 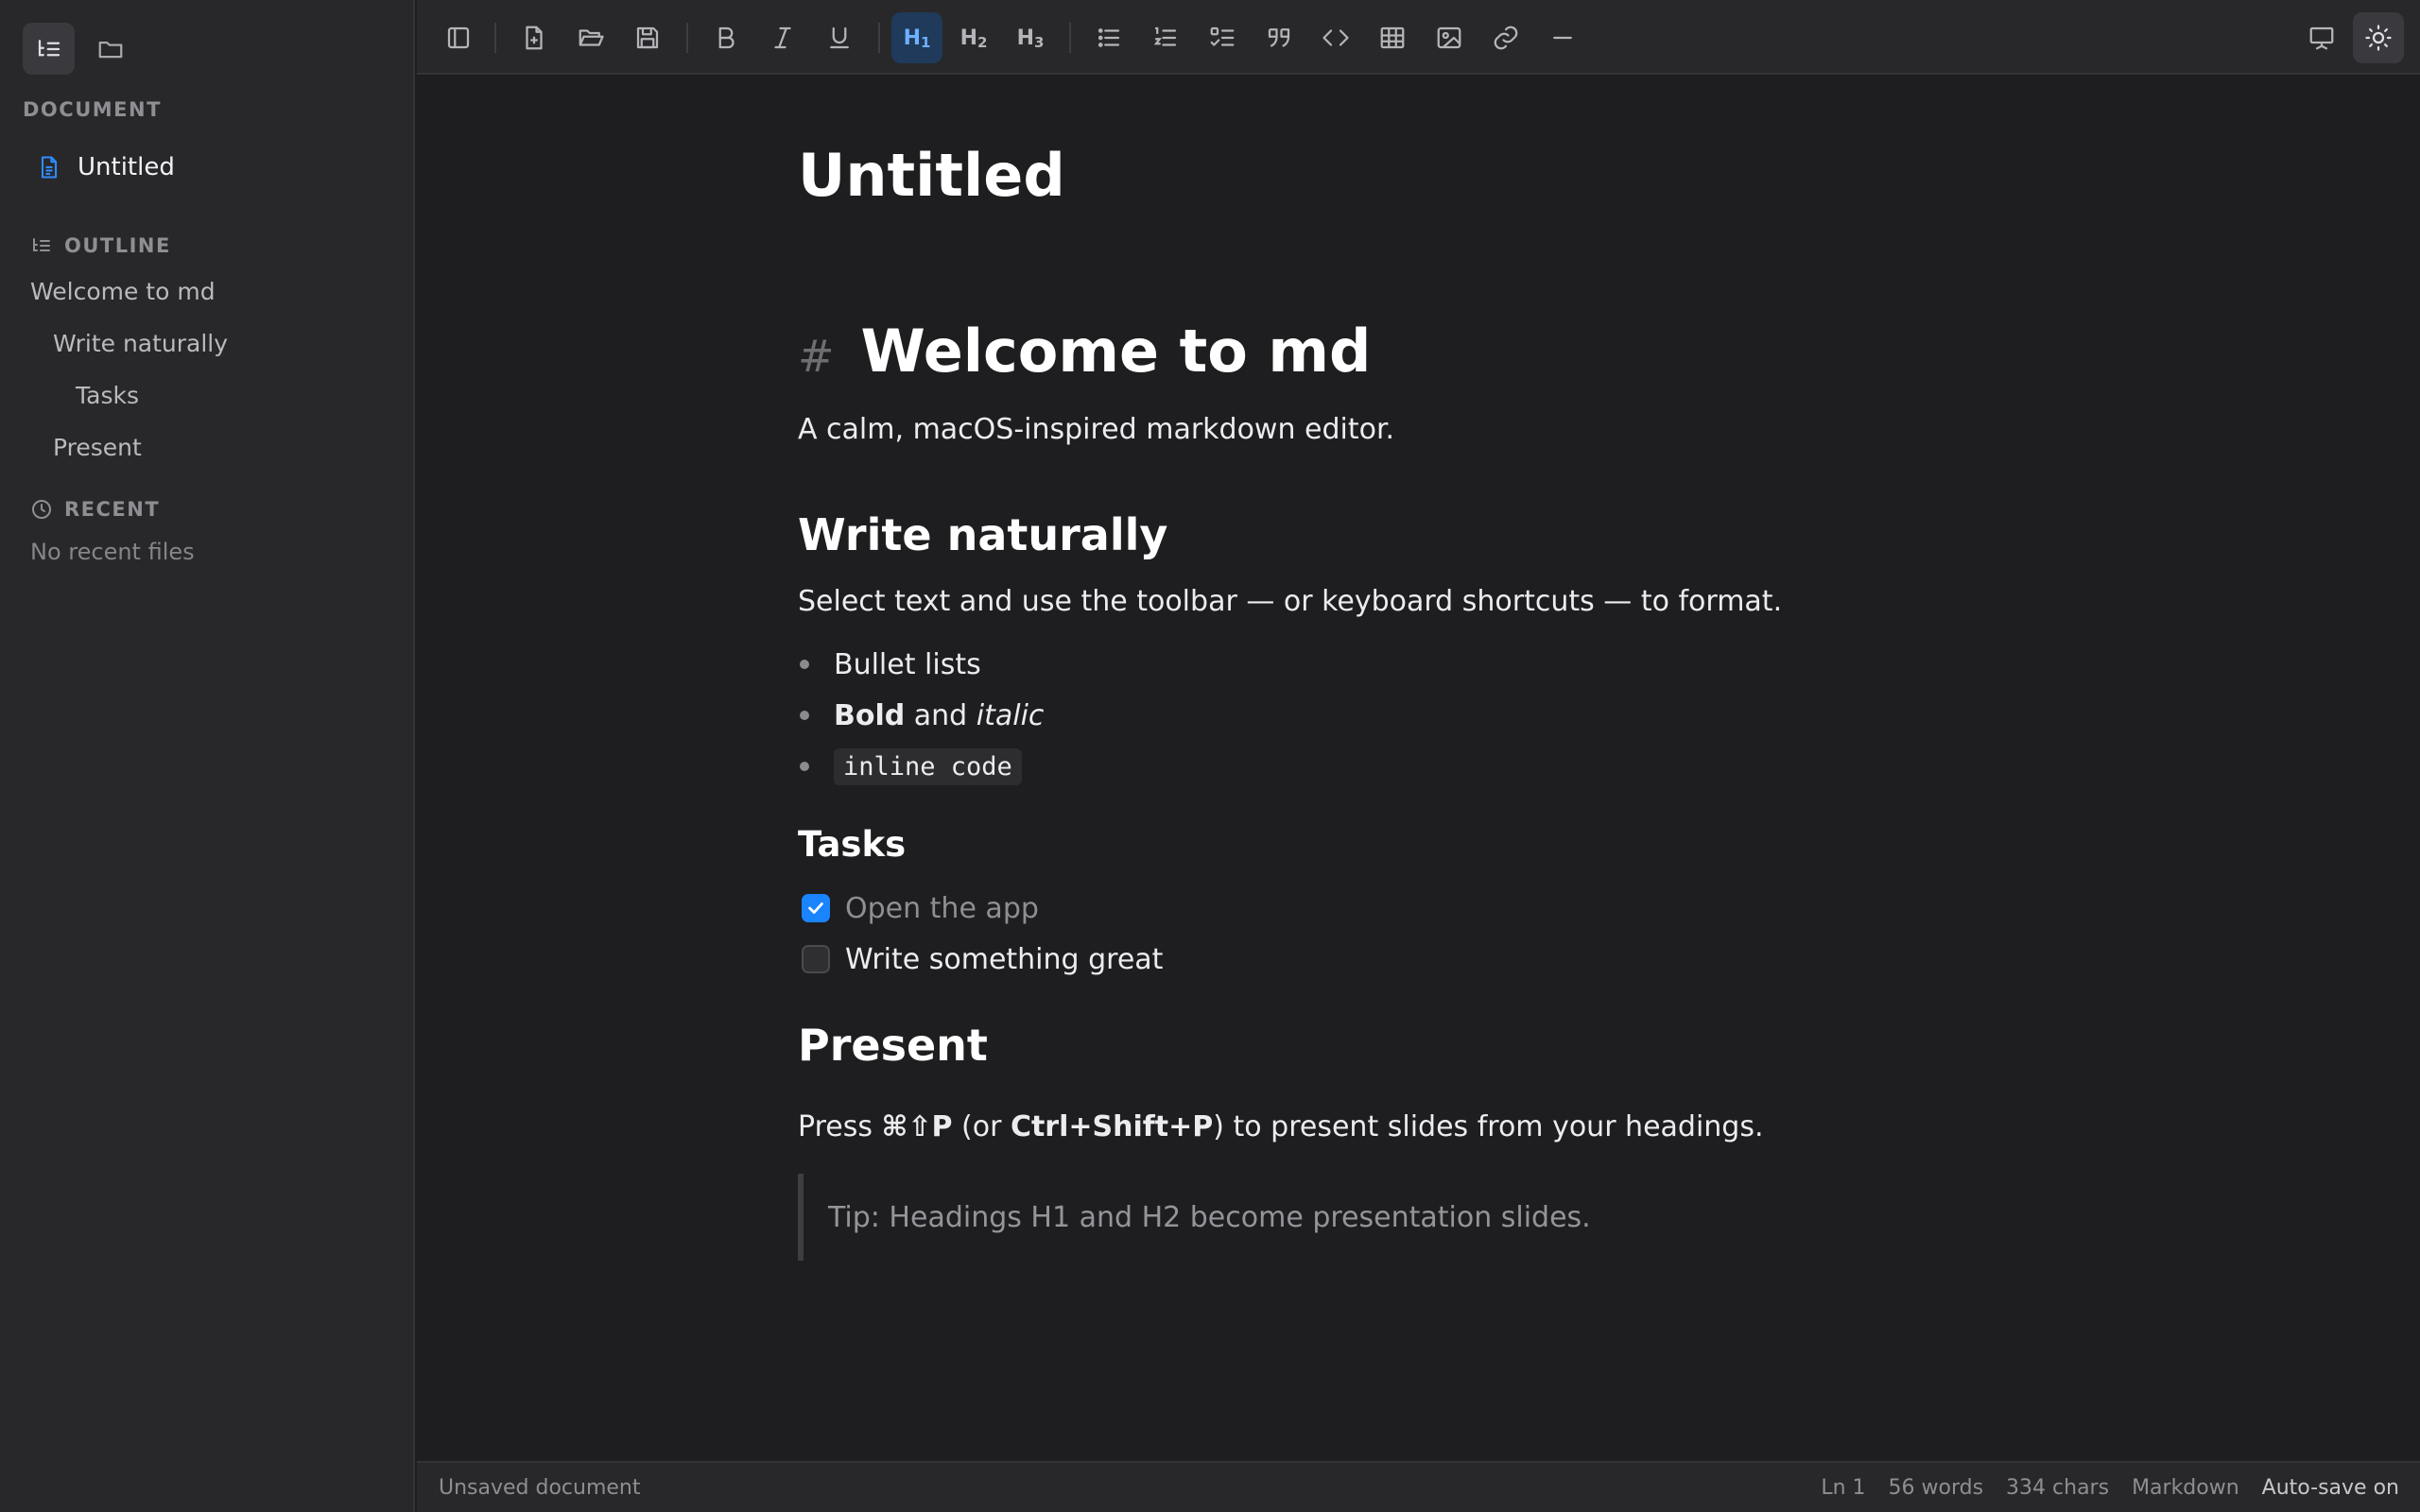 I want to click on folder-icon, so click(x=110, y=49).